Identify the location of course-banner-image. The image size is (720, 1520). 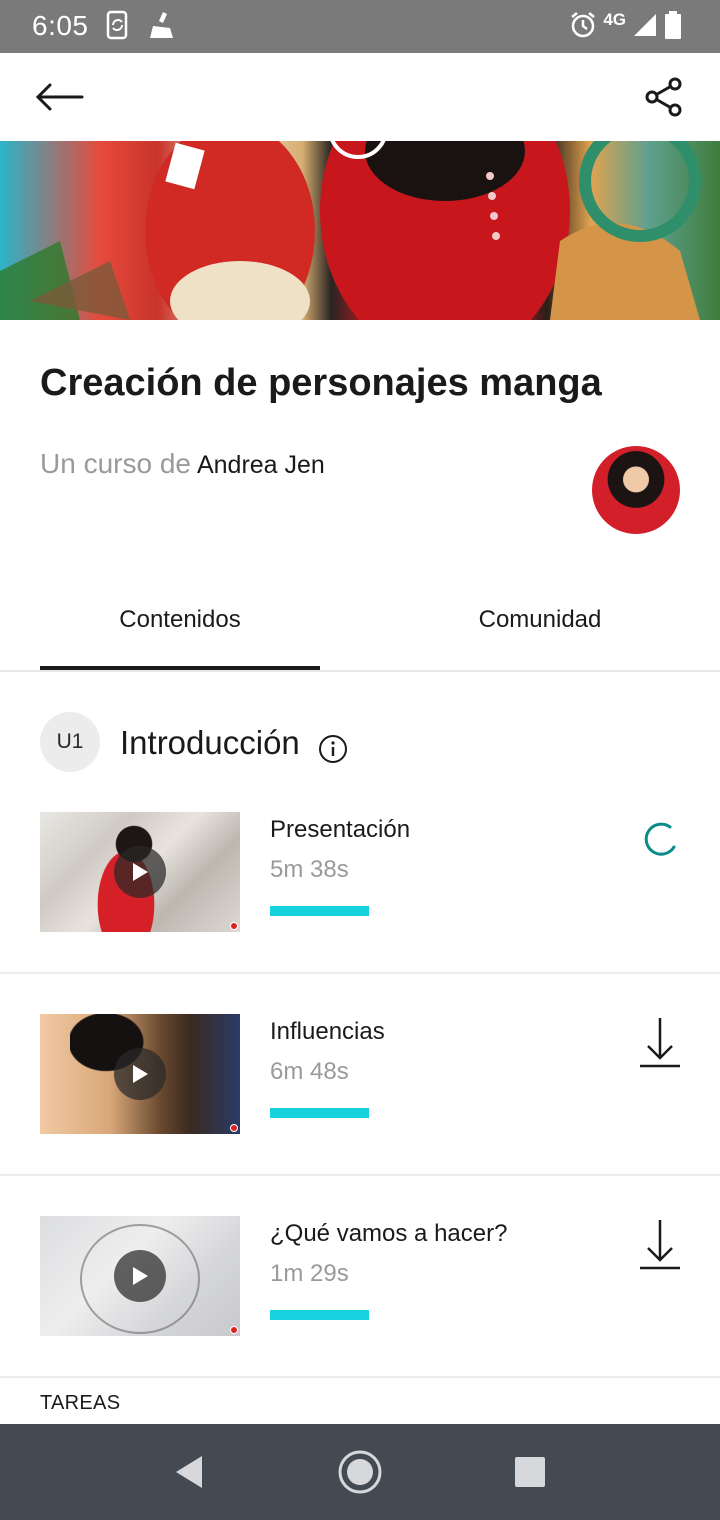
(360, 230).